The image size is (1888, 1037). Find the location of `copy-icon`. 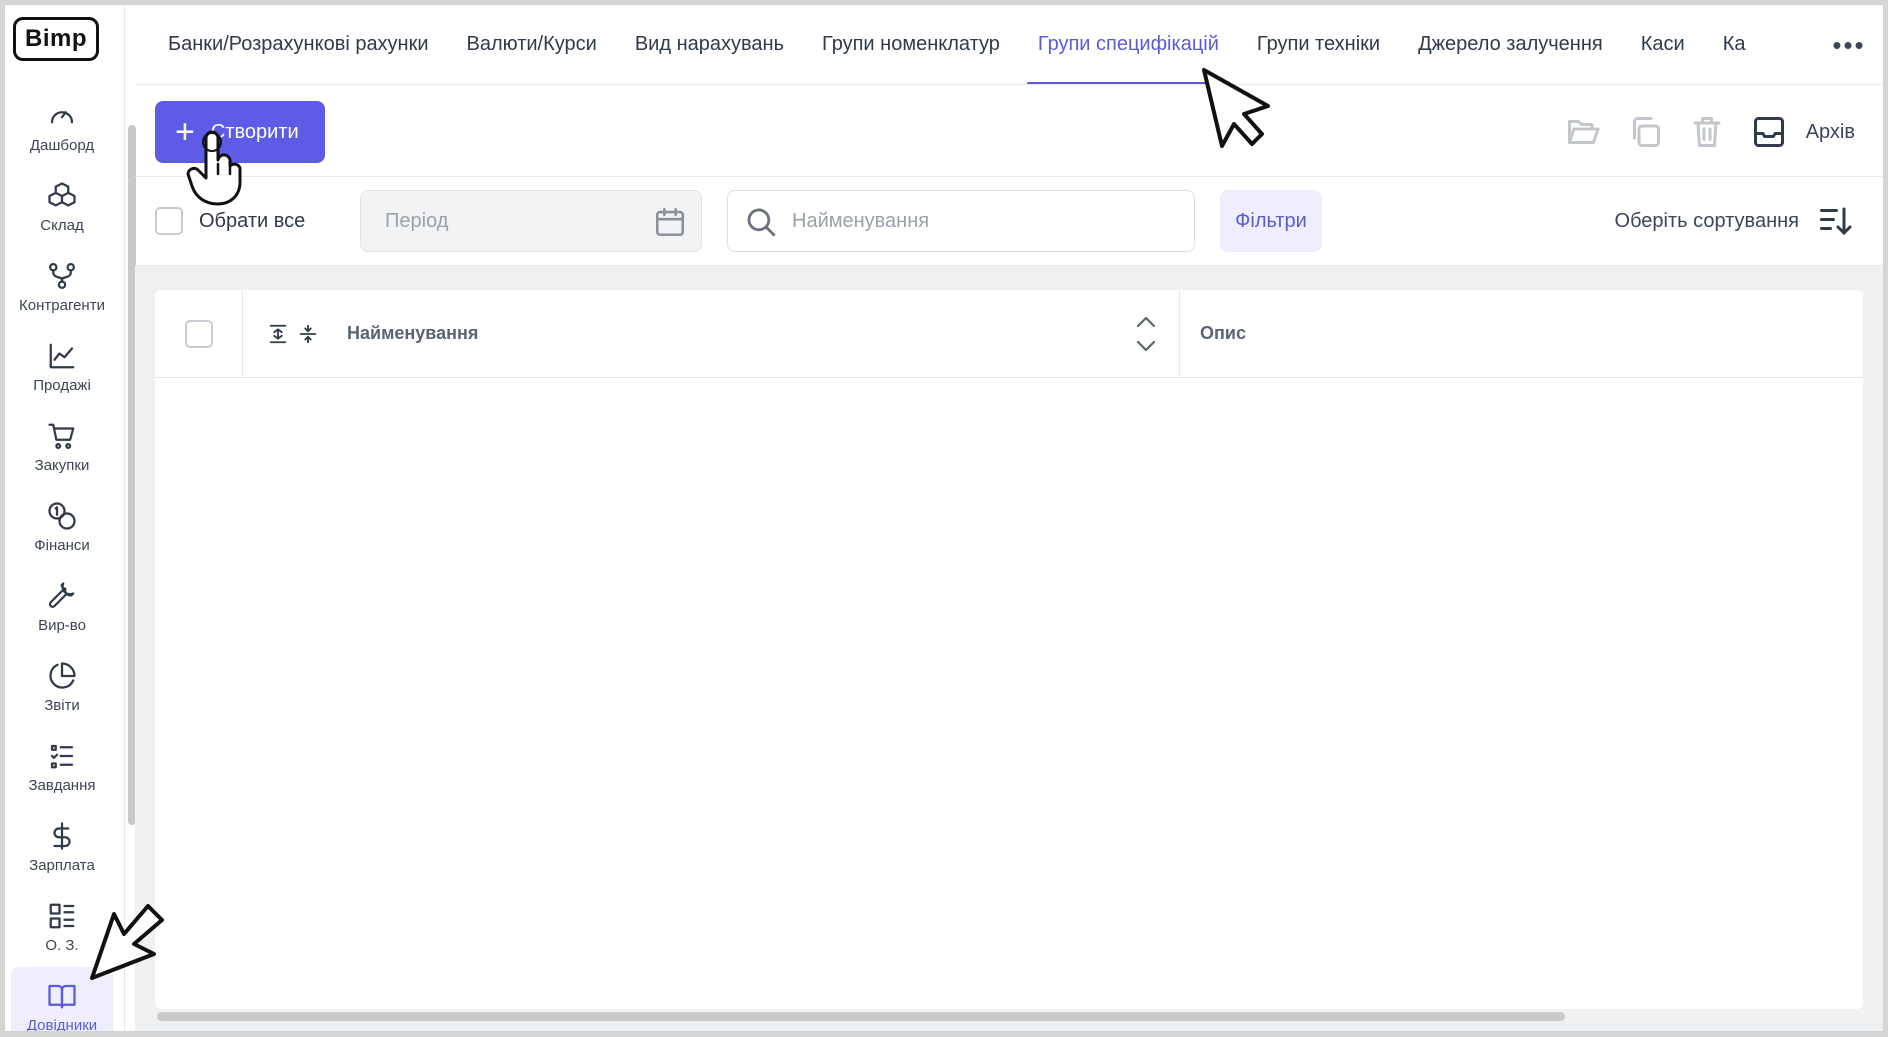

copy-icon is located at coordinates (1646, 132).